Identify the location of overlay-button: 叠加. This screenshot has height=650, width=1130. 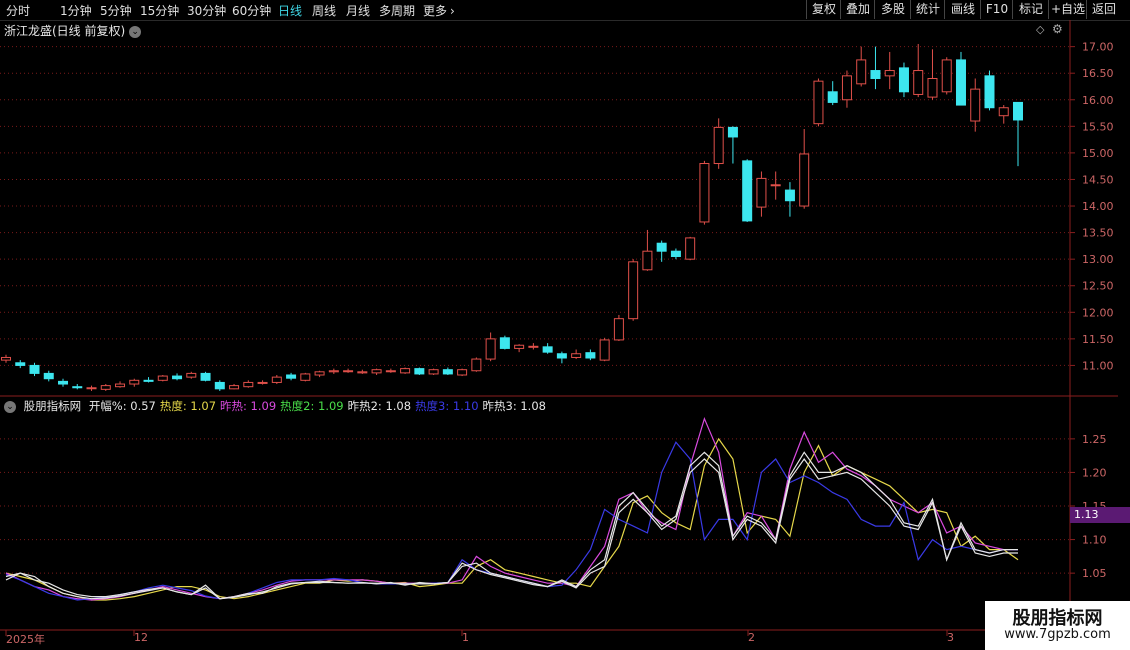
(857, 9).